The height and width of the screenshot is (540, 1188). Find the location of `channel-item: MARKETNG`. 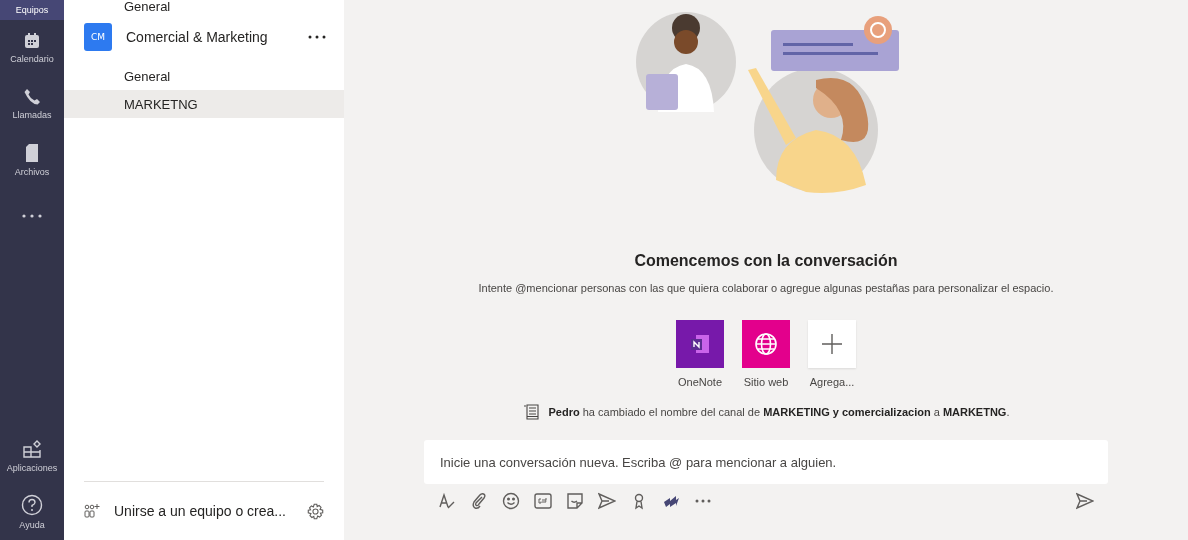

channel-item: MARKETNG is located at coordinates (204, 104).